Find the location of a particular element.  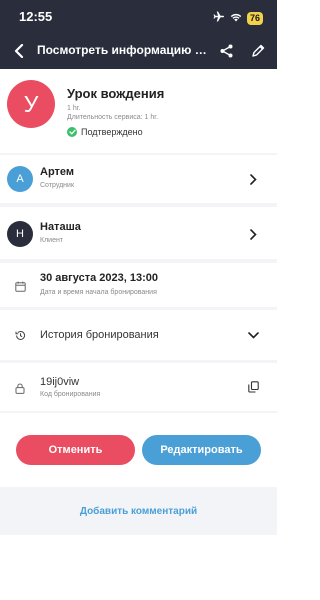

pencil-icon is located at coordinates (258, 51).